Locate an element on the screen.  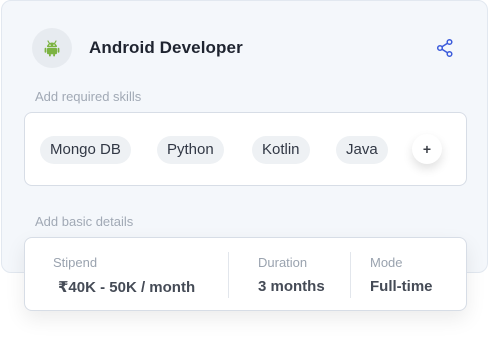
skill-chip-kotlin: Kotlin is located at coordinates (281, 150).